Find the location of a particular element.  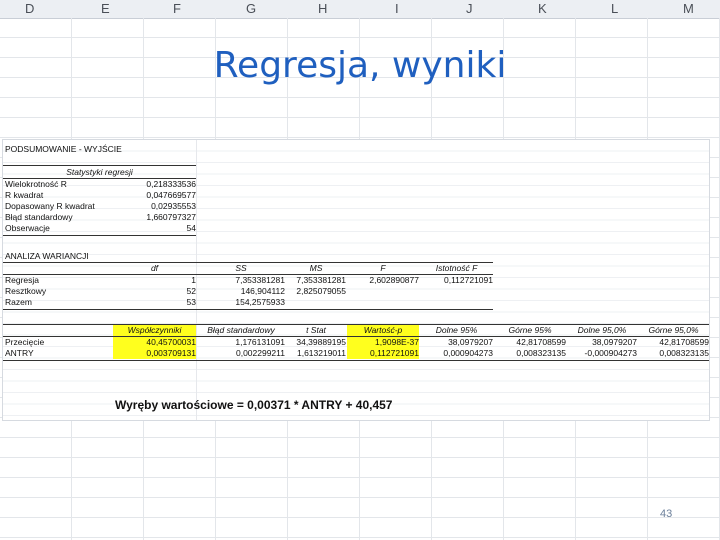

coef-header-upper-95: Górne 95% is located at coordinates (530, 330).